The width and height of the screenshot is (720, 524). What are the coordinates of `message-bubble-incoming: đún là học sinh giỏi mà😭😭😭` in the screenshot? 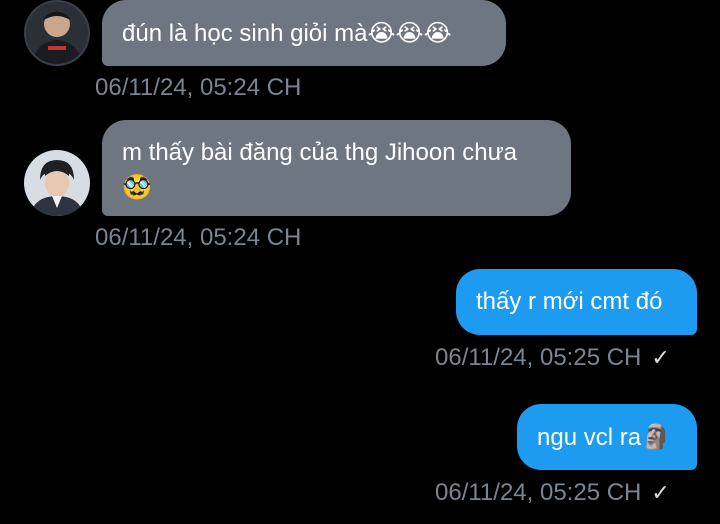 It's located at (304, 33).